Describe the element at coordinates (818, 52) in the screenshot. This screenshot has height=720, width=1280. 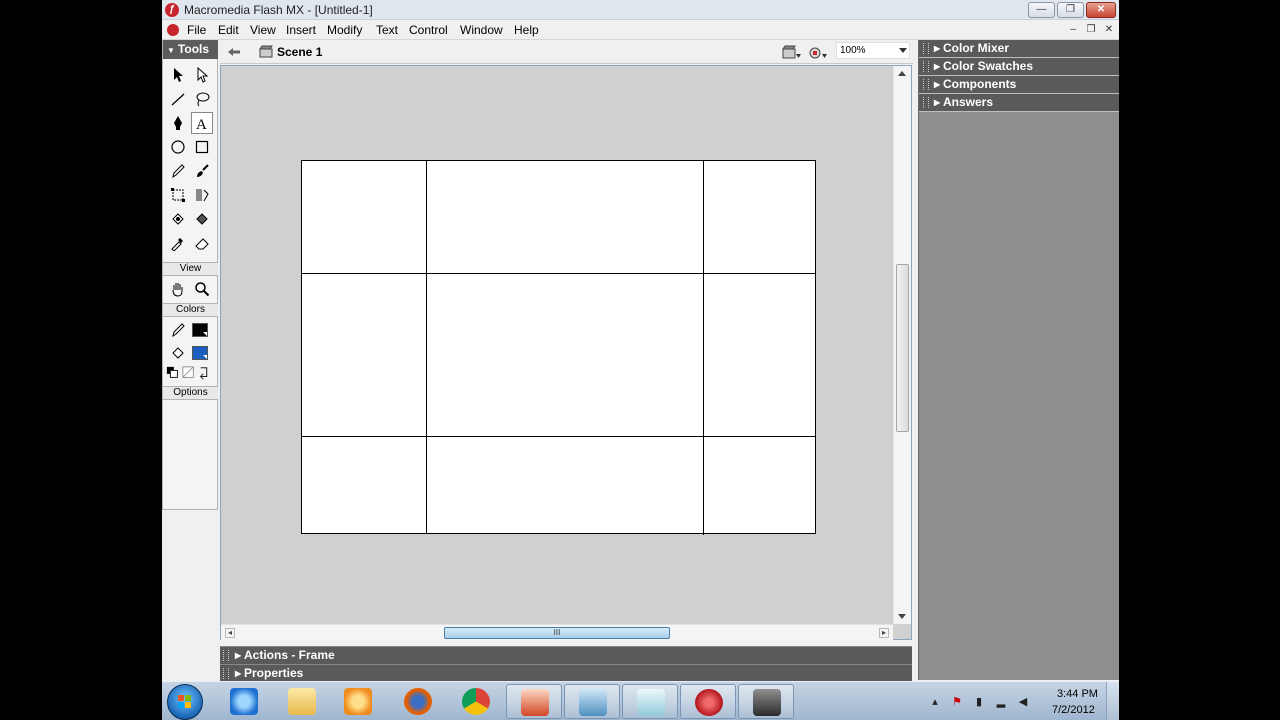
I see `edit-symbols-icon` at that location.